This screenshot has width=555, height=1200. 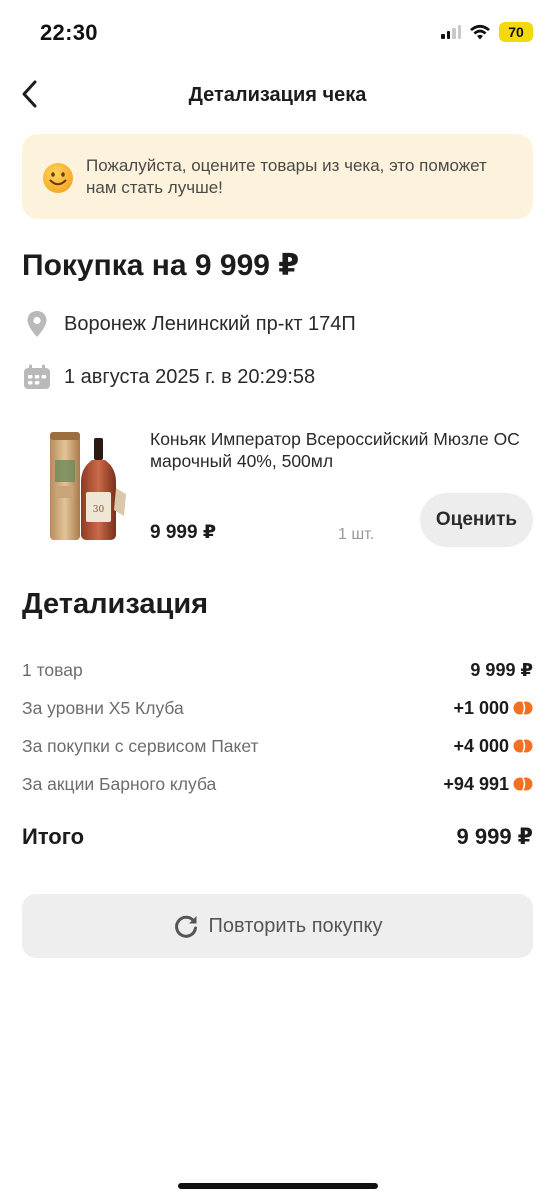 I want to click on total-row: Итого 9 999 ₽, so click(x=277, y=837).